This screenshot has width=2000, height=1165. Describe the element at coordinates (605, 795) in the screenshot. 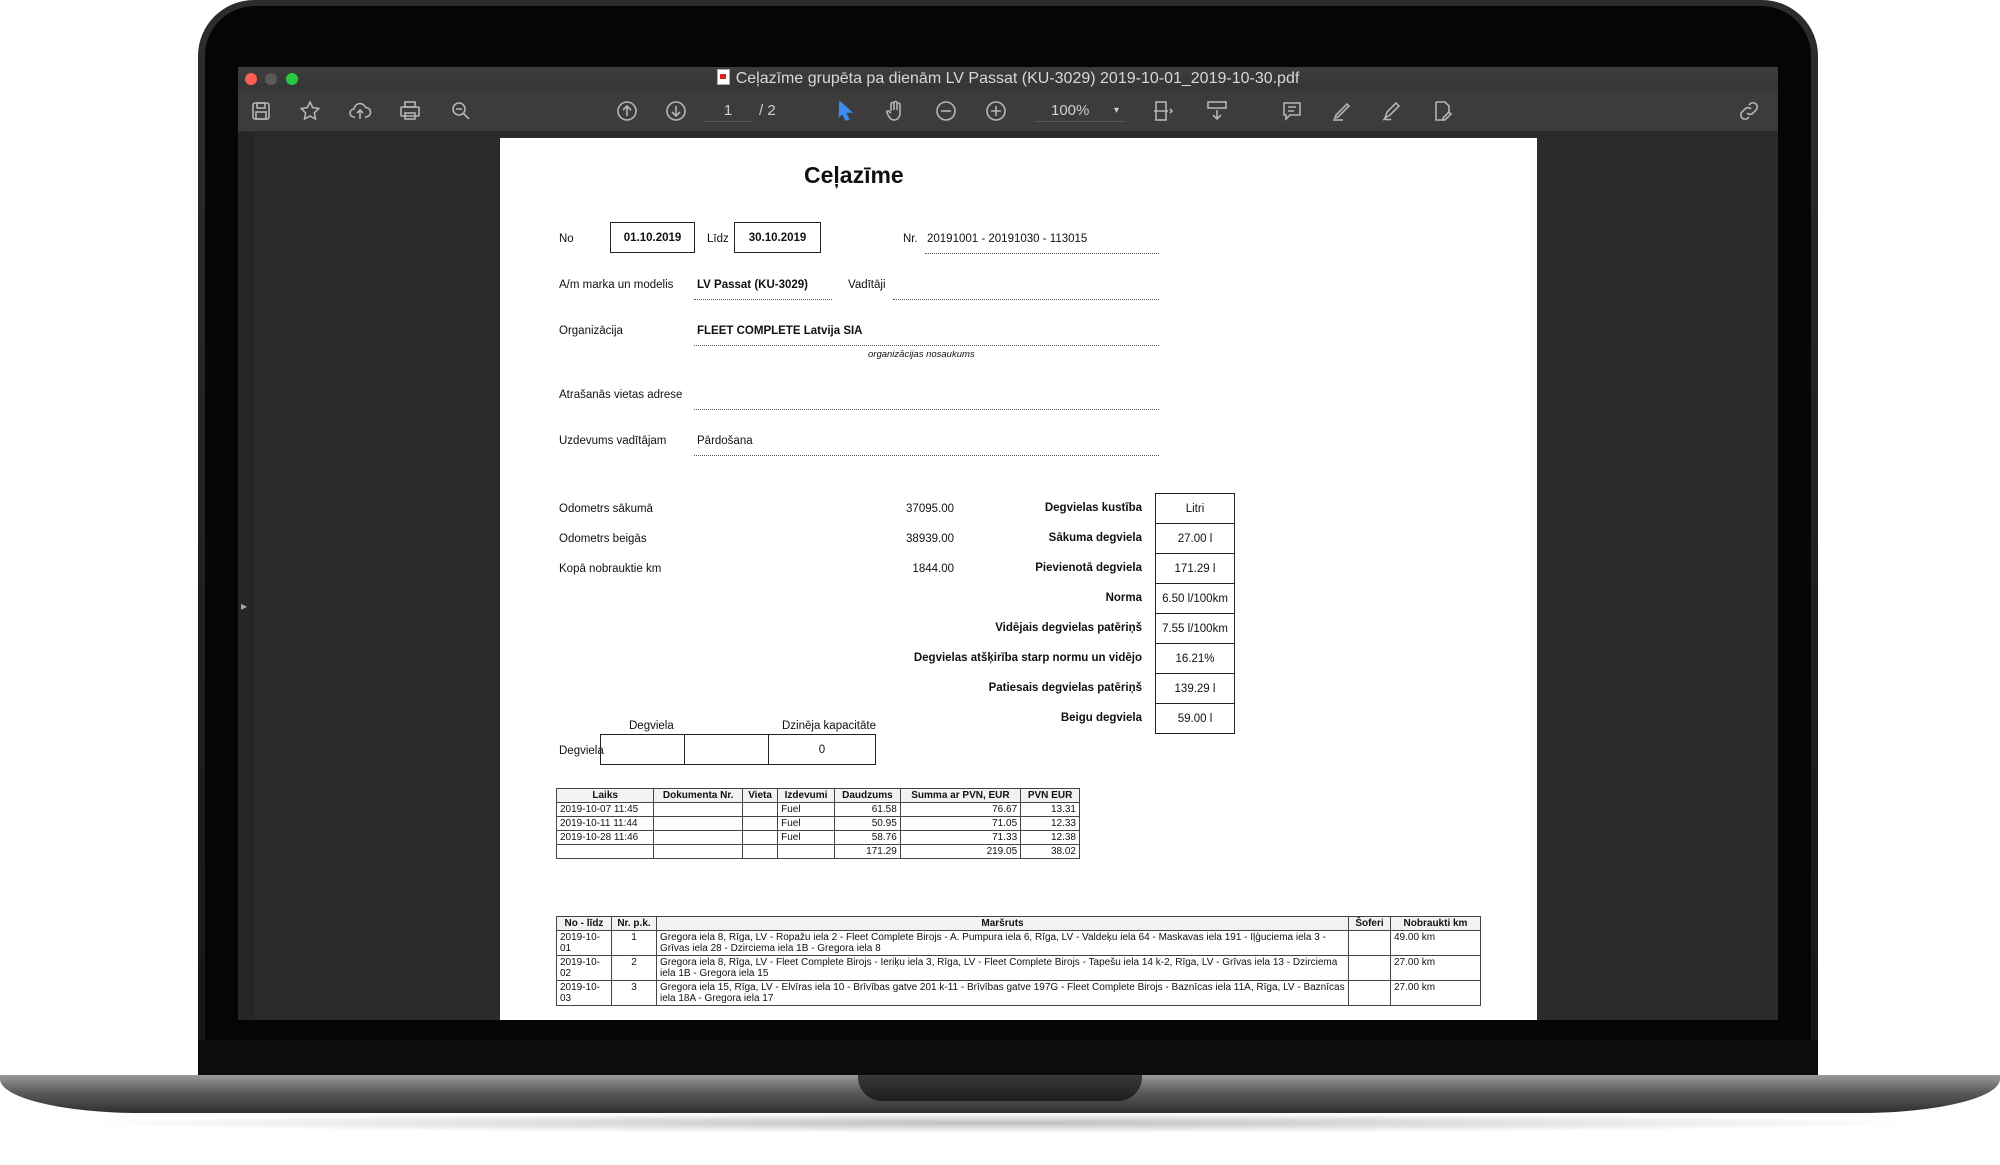

I see `column-header: Laiks` at that location.